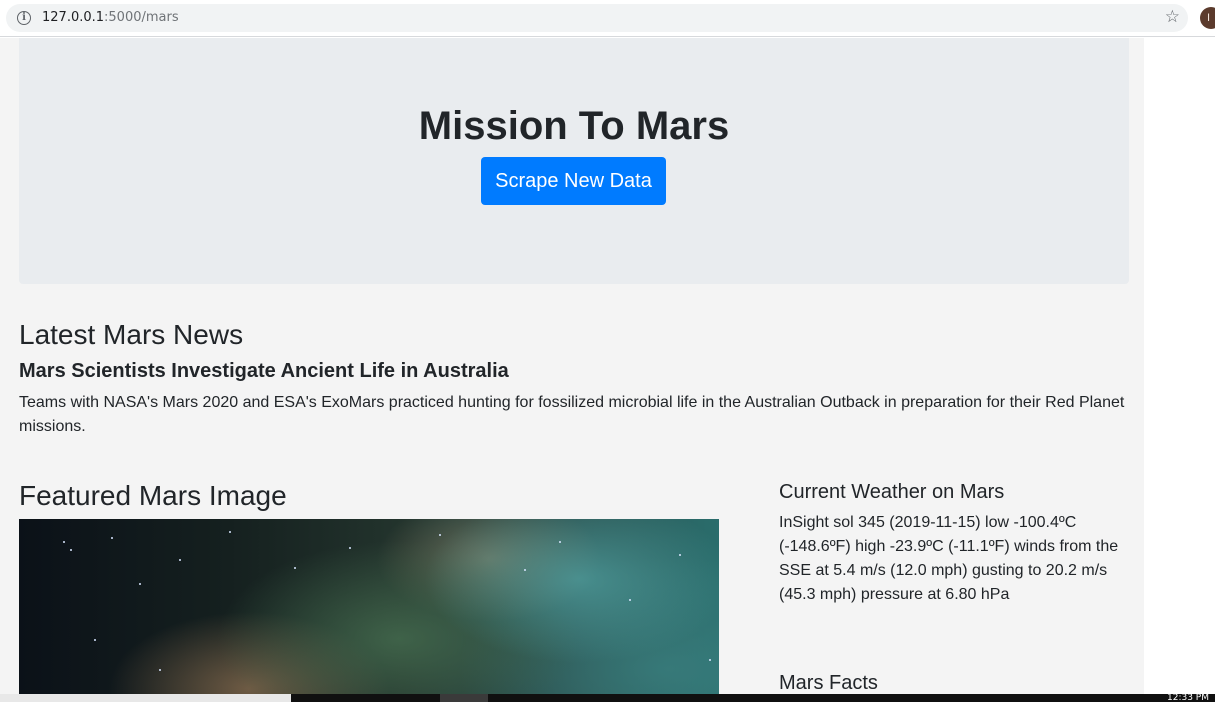  I want to click on taskbar-clock: 12:33 PM, so click(1188, 698).